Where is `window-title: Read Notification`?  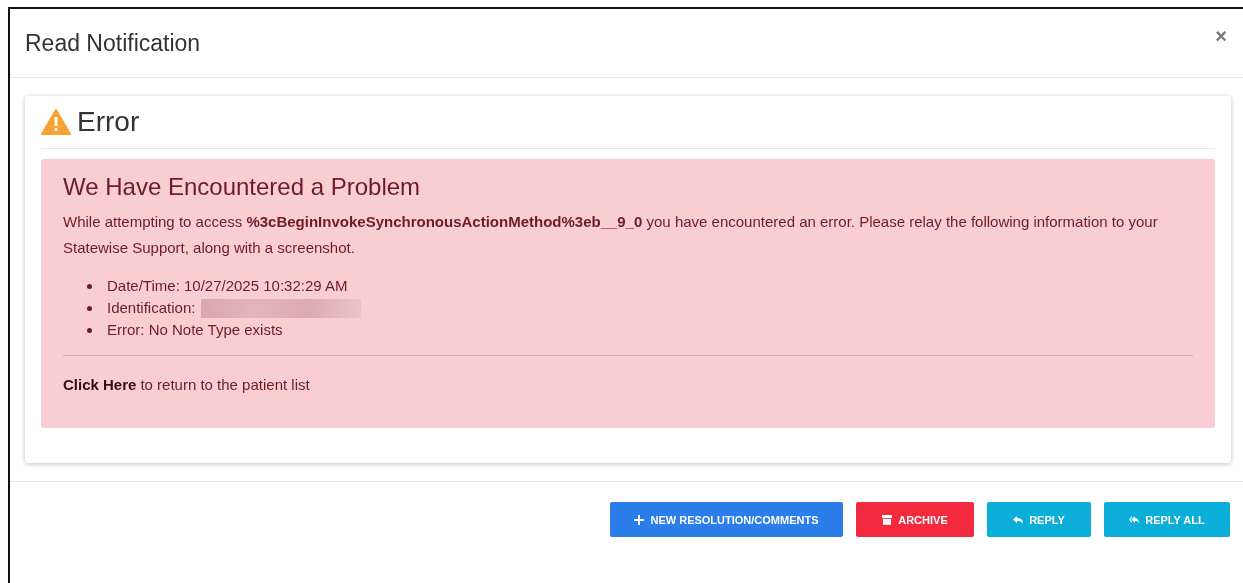
window-title: Read Notification is located at coordinates (113, 43).